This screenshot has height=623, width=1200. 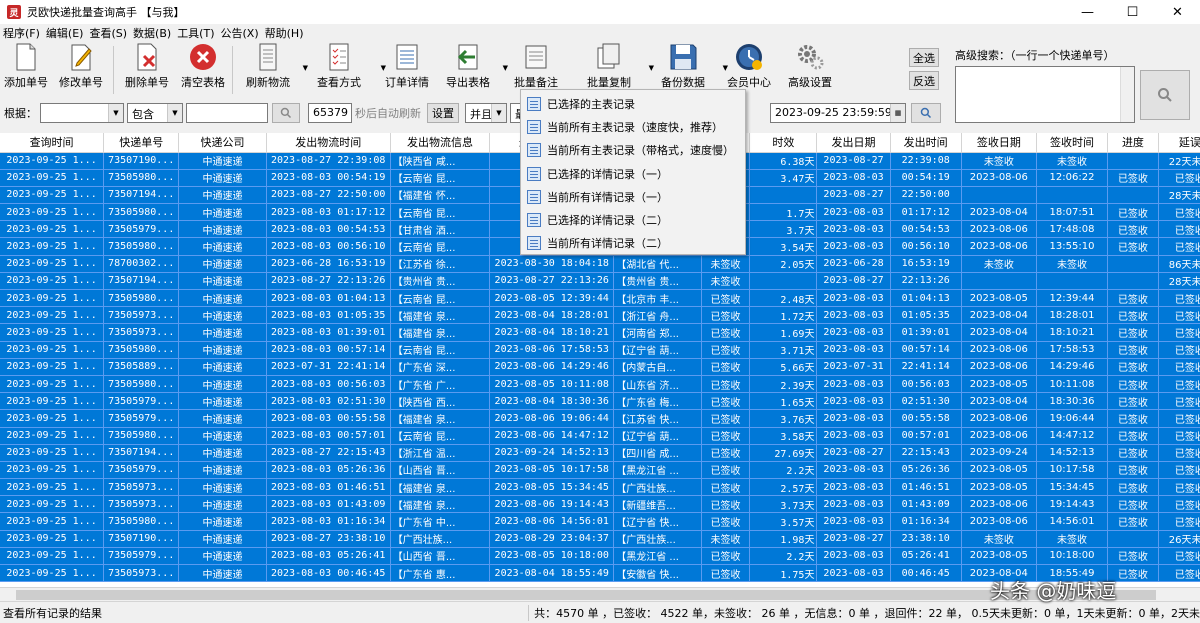 I want to click on delete-number-button: 删除单号, so click(x=147, y=68).